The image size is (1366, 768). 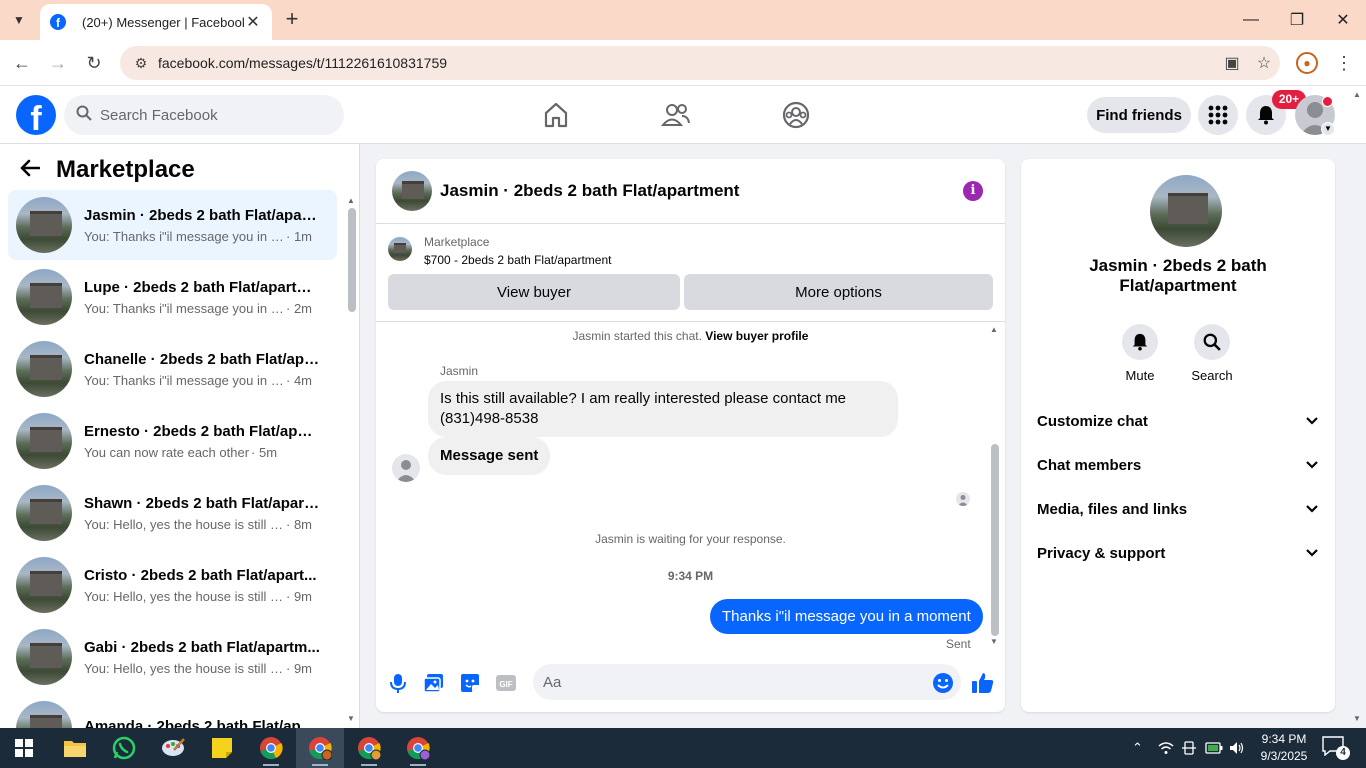 What do you see at coordinates (1307, 63) in the screenshot?
I see `browser-profile-icon: ●` at bounding box center [1307, 63].